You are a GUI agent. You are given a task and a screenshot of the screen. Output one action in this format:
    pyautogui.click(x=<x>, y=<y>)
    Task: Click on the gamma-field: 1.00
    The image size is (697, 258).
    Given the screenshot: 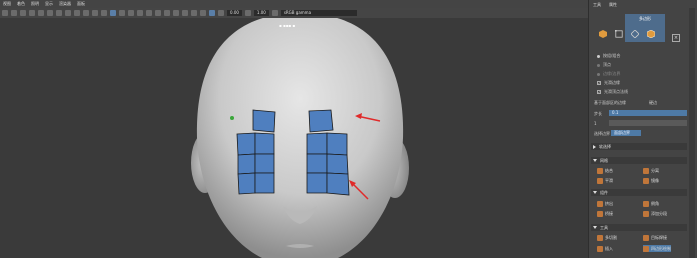 What is the action you would take?
    pyautogui.click(x=261, y=13)
    